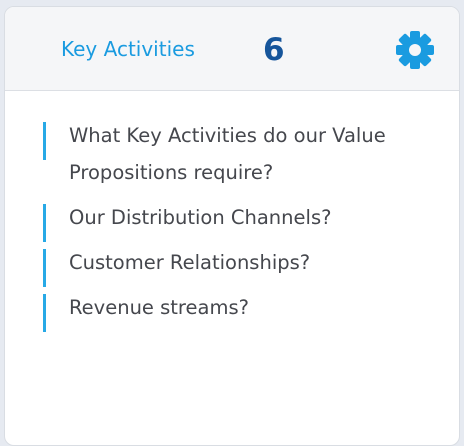 The width and height of the screenshot is (464, 446). I want to click on gear-icon, so click(415, 50).